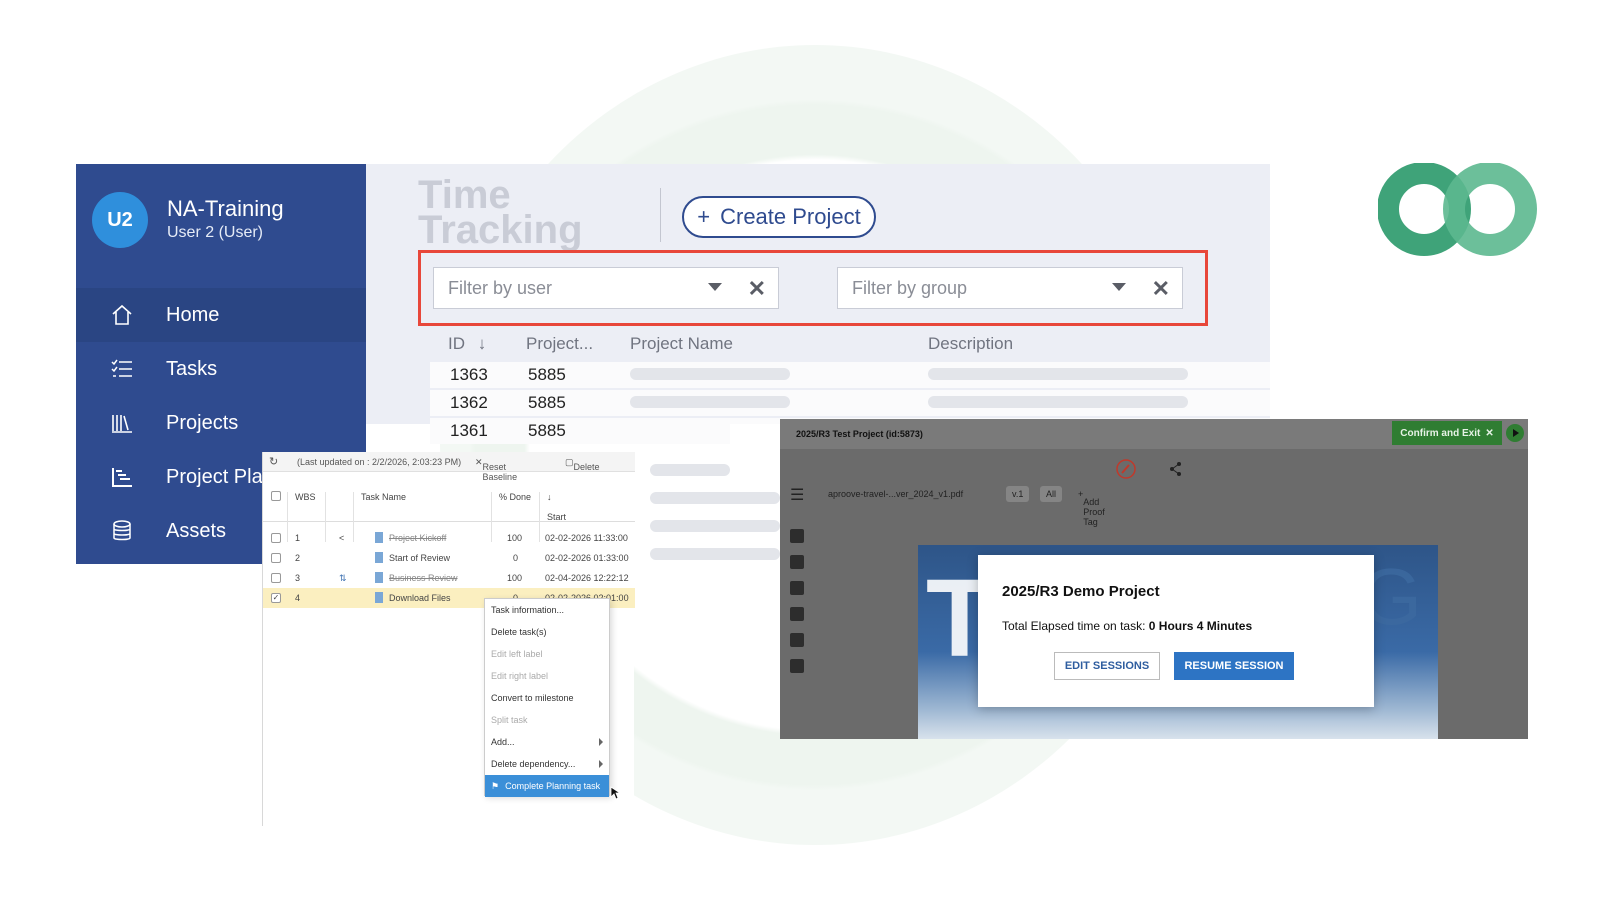  What do you see at coordinates (469, 374) in the screenshot?
I see `cell-id: 1363` at bounding box center [469, 374].